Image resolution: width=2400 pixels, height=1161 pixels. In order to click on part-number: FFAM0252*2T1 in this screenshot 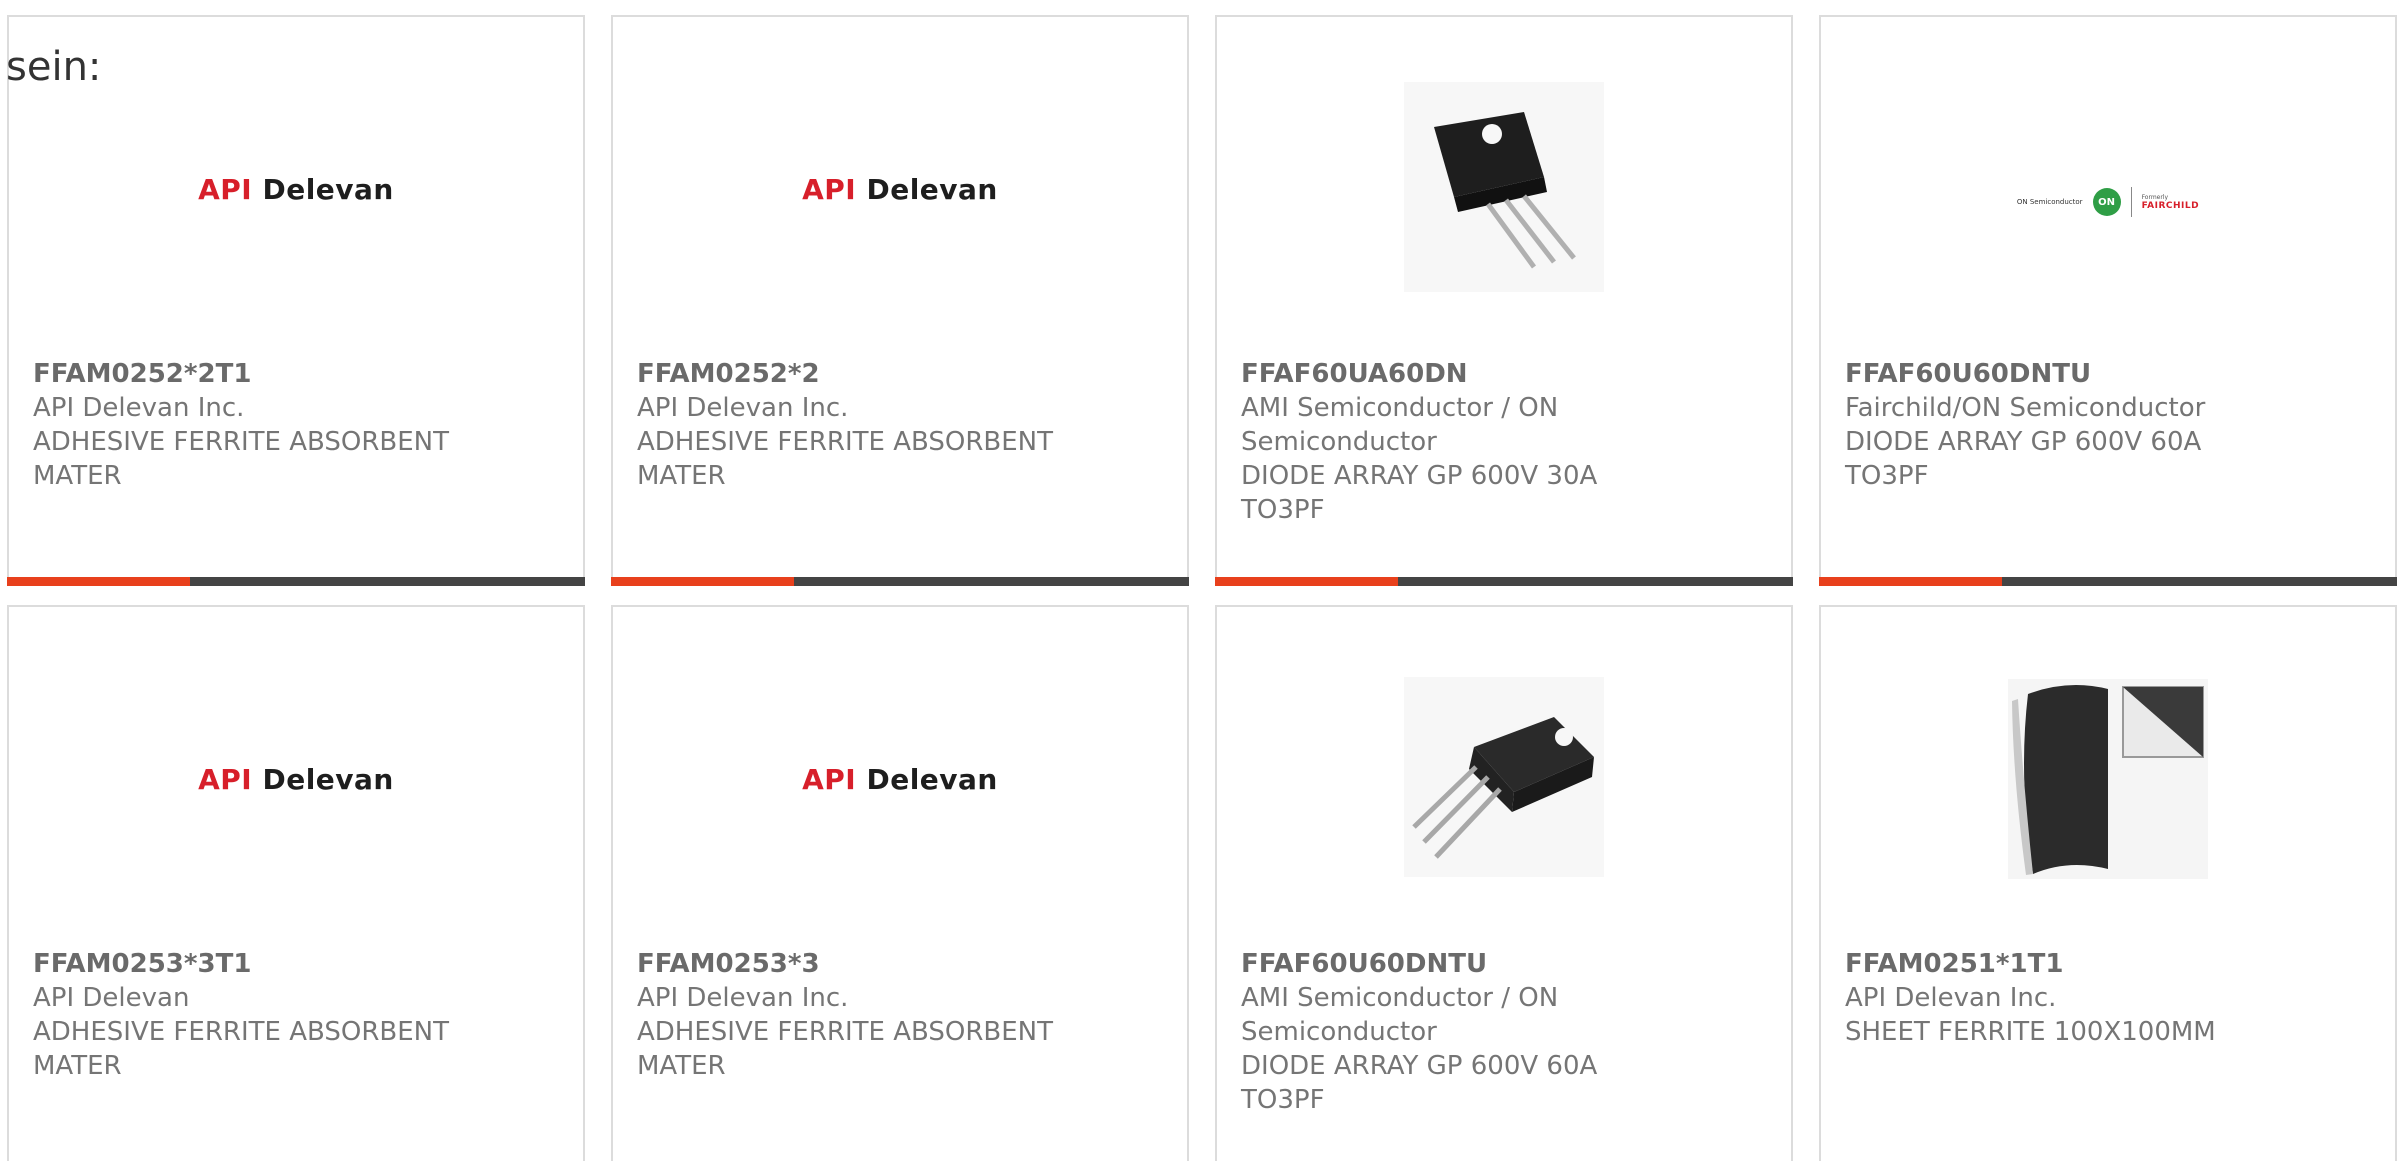, I will do `click(248, 374)`.